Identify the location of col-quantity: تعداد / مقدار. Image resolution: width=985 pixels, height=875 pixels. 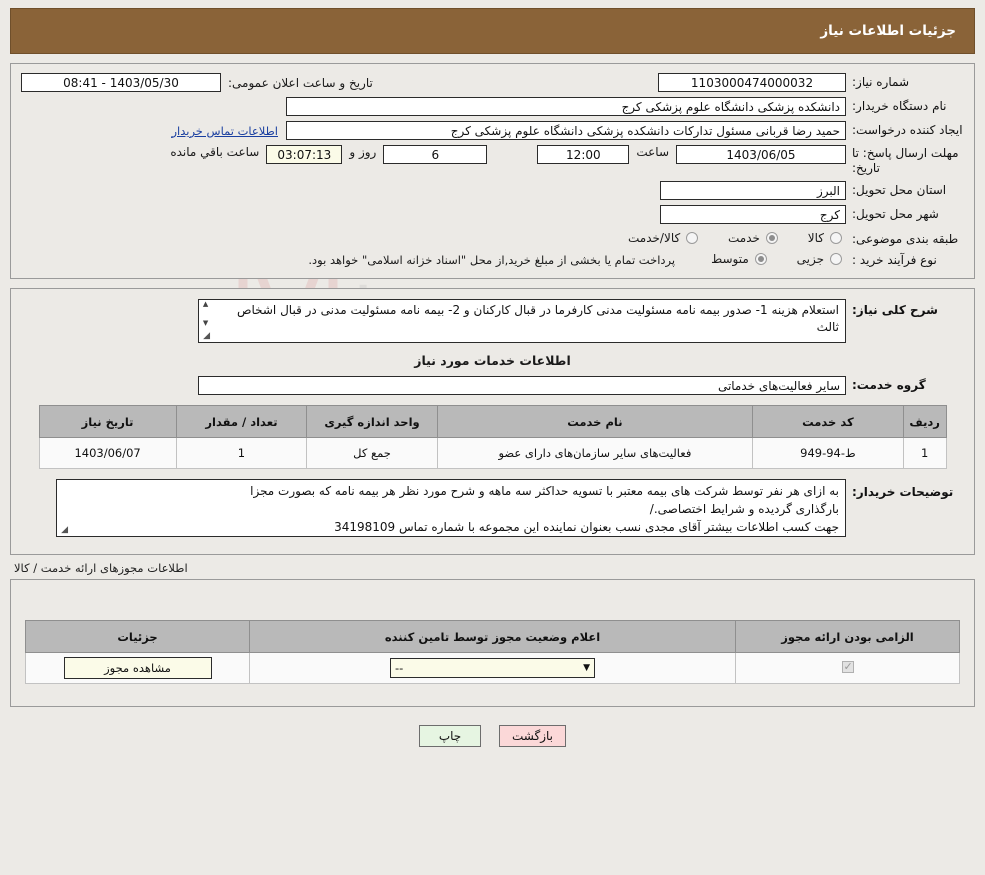
(241, 421).